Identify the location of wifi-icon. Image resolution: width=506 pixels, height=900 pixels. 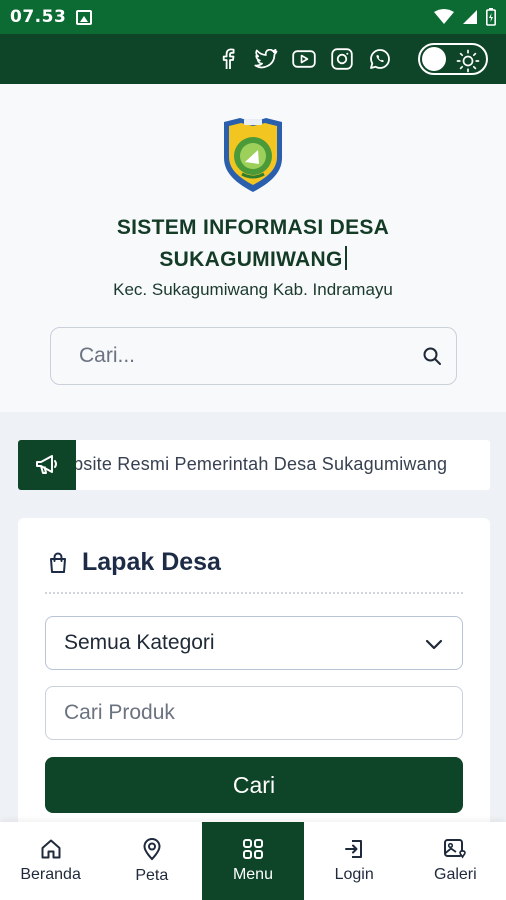
(444, 16).